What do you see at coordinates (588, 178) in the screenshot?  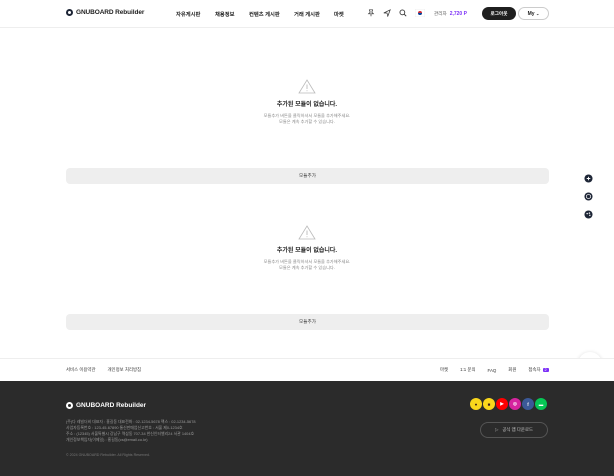 I see `plus-circle-icon` at bounding box center [588, 178].